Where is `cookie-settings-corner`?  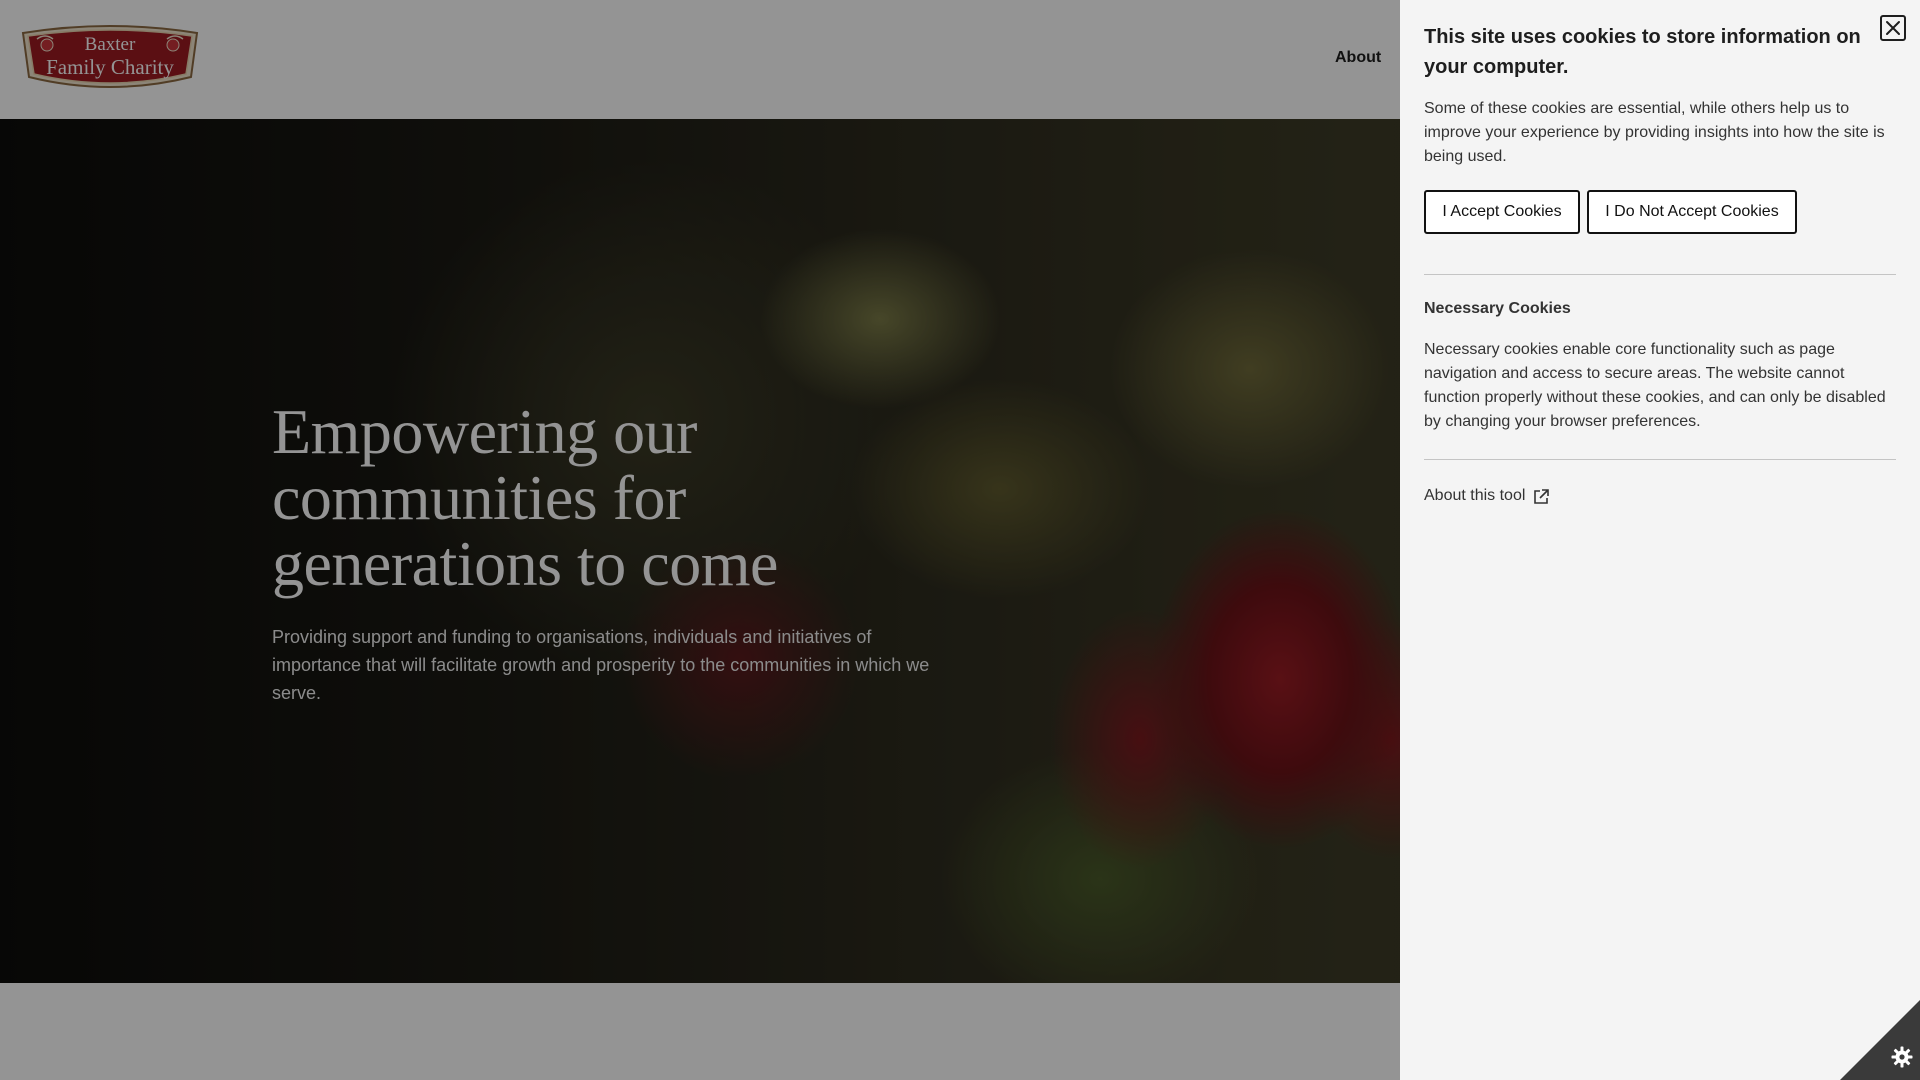
cookie-settings-corner is located at coordinates (1880, 1040).